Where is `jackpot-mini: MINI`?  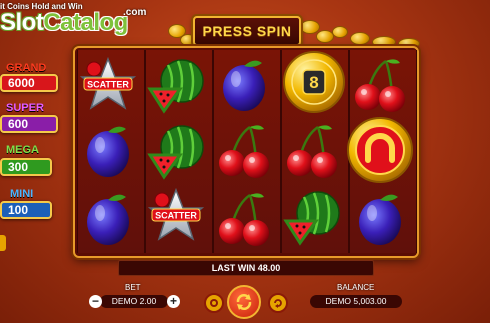
jackpot-mini: MINI is located at coordinates (21, 194).